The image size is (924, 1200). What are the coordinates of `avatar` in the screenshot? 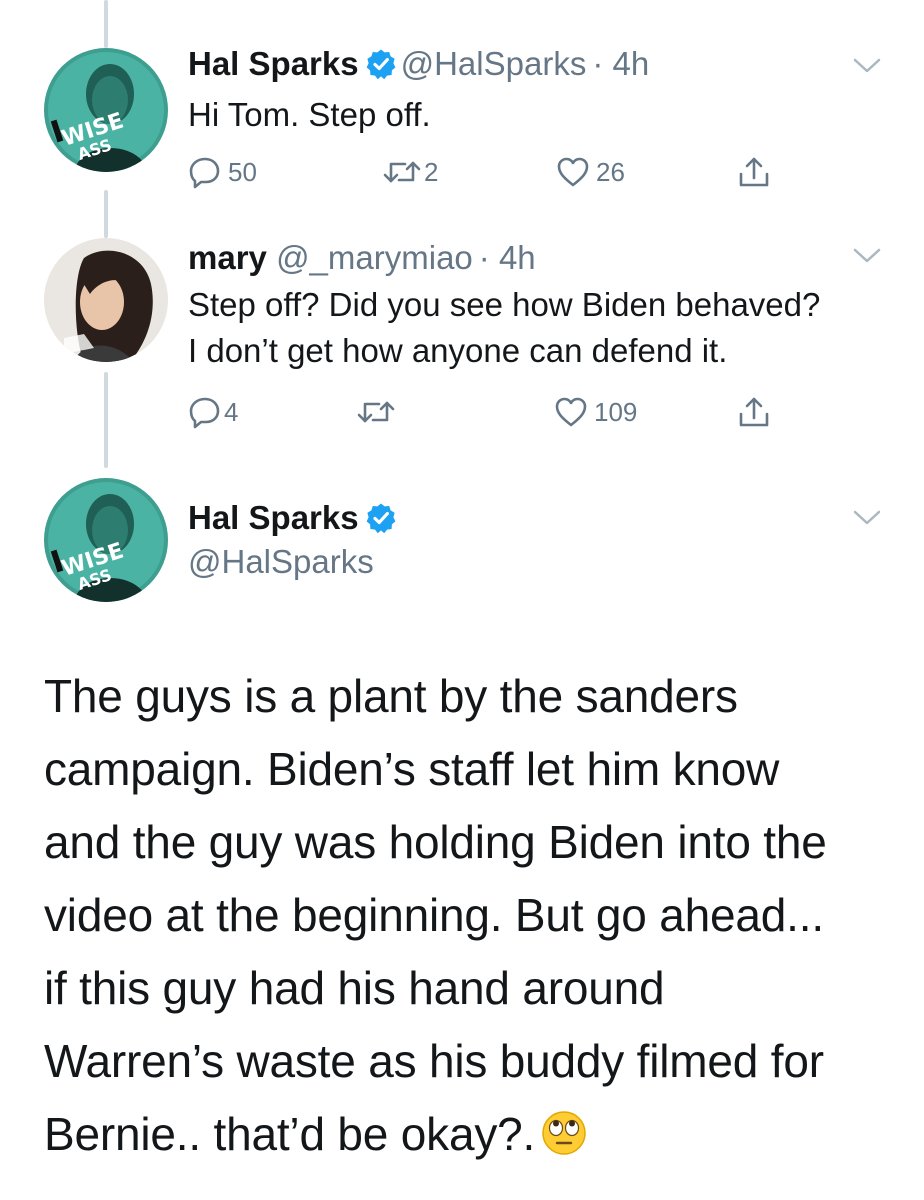 It's located at (106, 300).